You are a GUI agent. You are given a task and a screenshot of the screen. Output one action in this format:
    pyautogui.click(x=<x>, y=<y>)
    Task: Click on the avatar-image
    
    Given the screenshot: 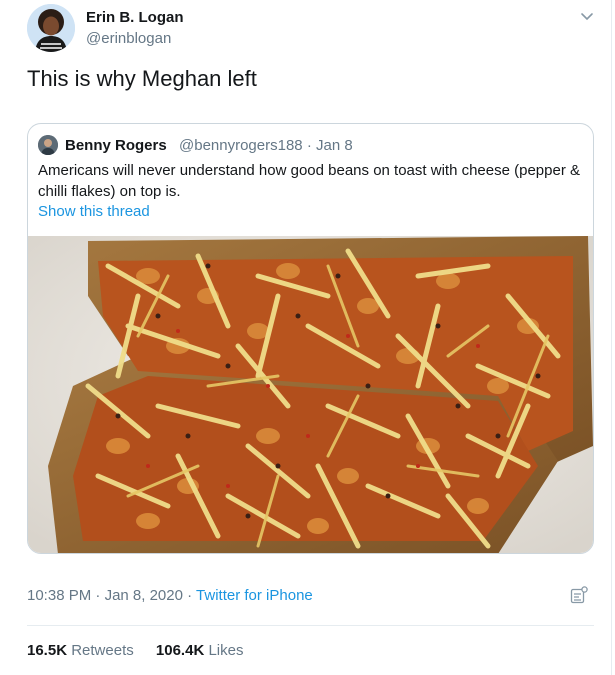 What is the action you would take?
    pyautogui.click(x=51, y=28)
    